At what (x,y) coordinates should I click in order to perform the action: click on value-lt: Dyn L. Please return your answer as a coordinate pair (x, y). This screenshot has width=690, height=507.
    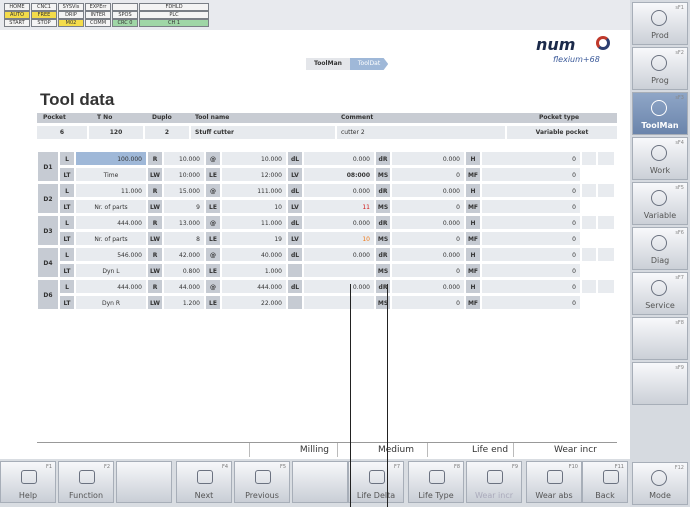
    Looking at the image, I should click on (111, 270).